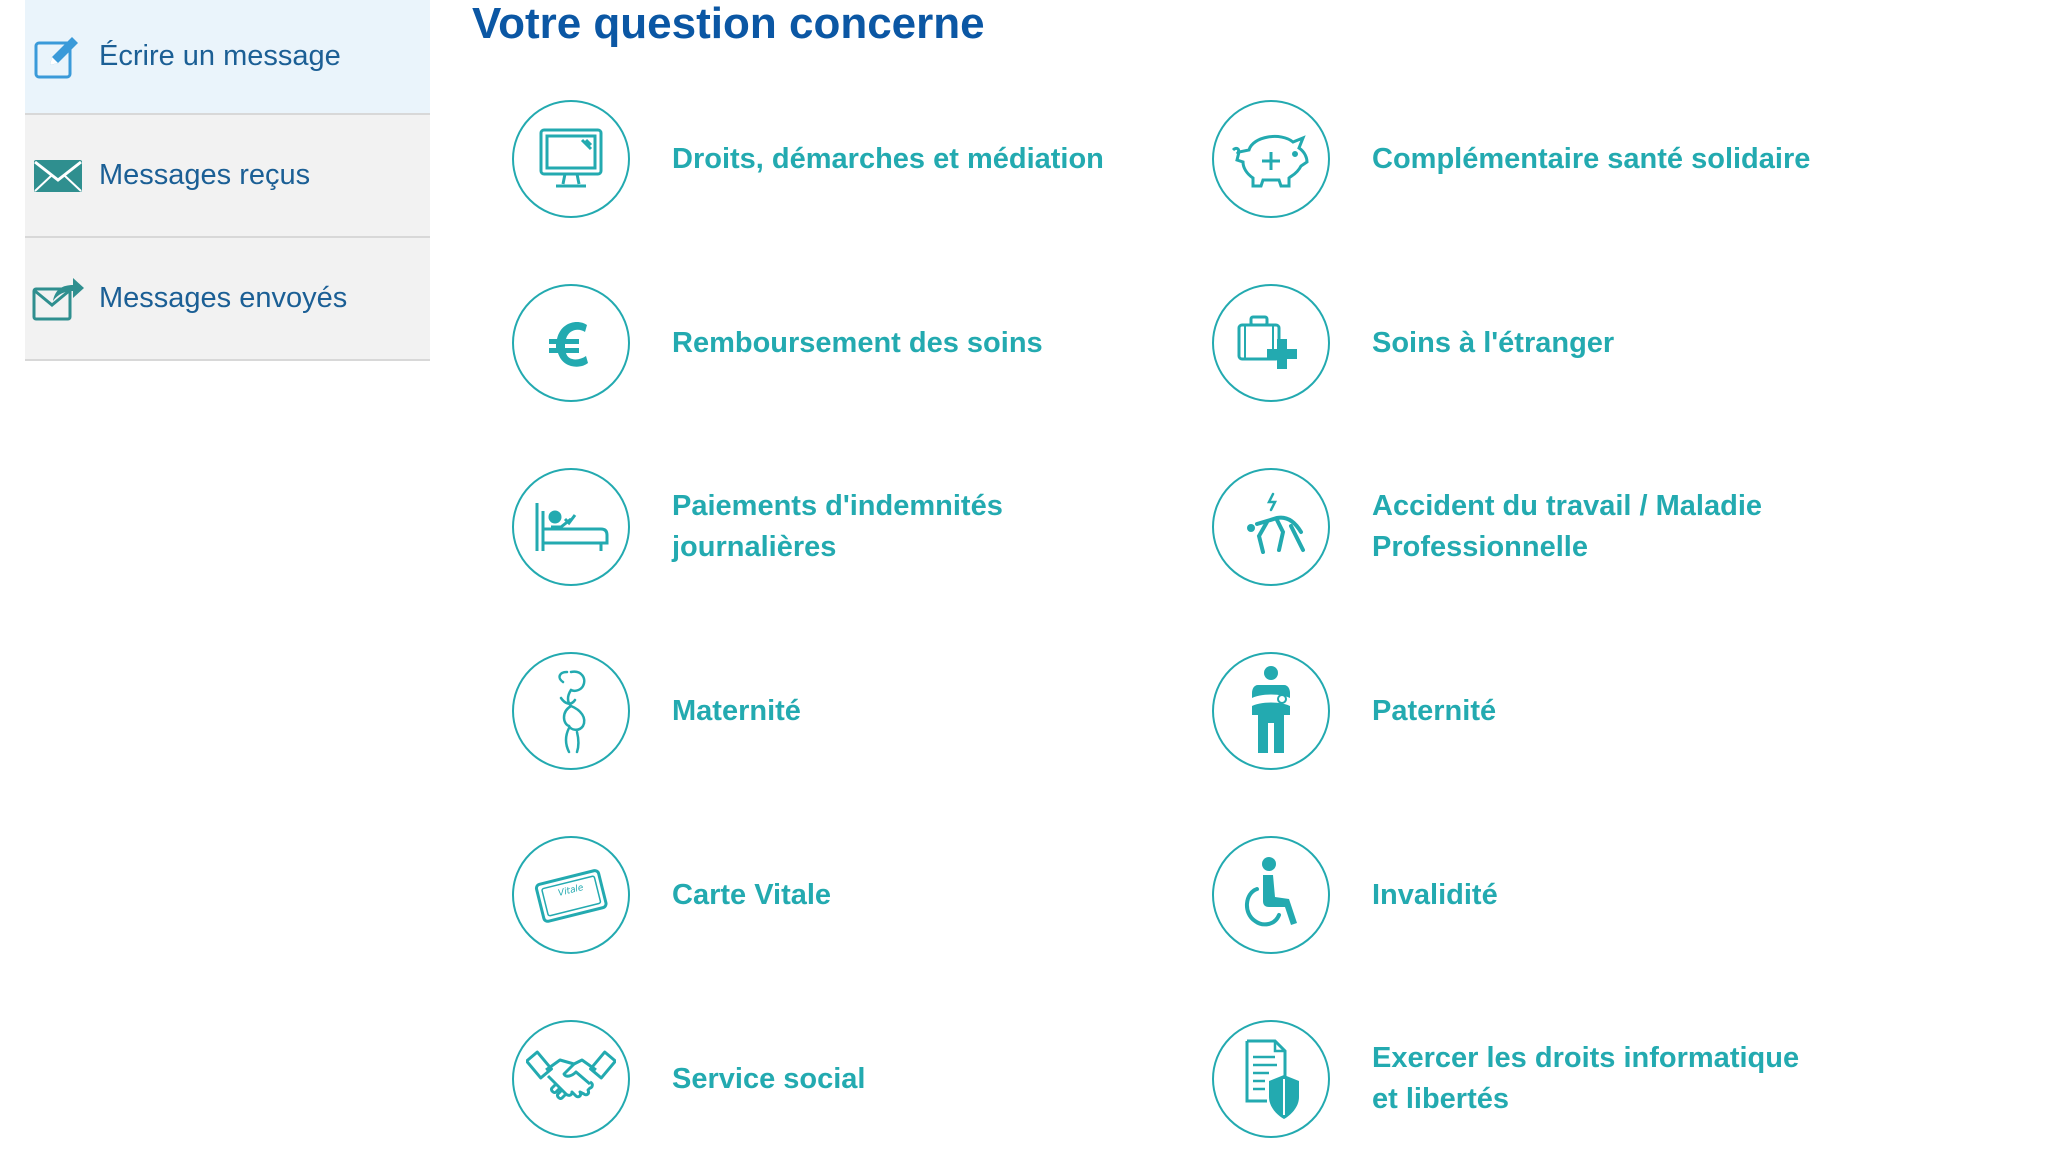  What do you see at coordinates (1271, 527) in the screenshot?
I see `falling-person-icon` at bounding box center [1271, 527].